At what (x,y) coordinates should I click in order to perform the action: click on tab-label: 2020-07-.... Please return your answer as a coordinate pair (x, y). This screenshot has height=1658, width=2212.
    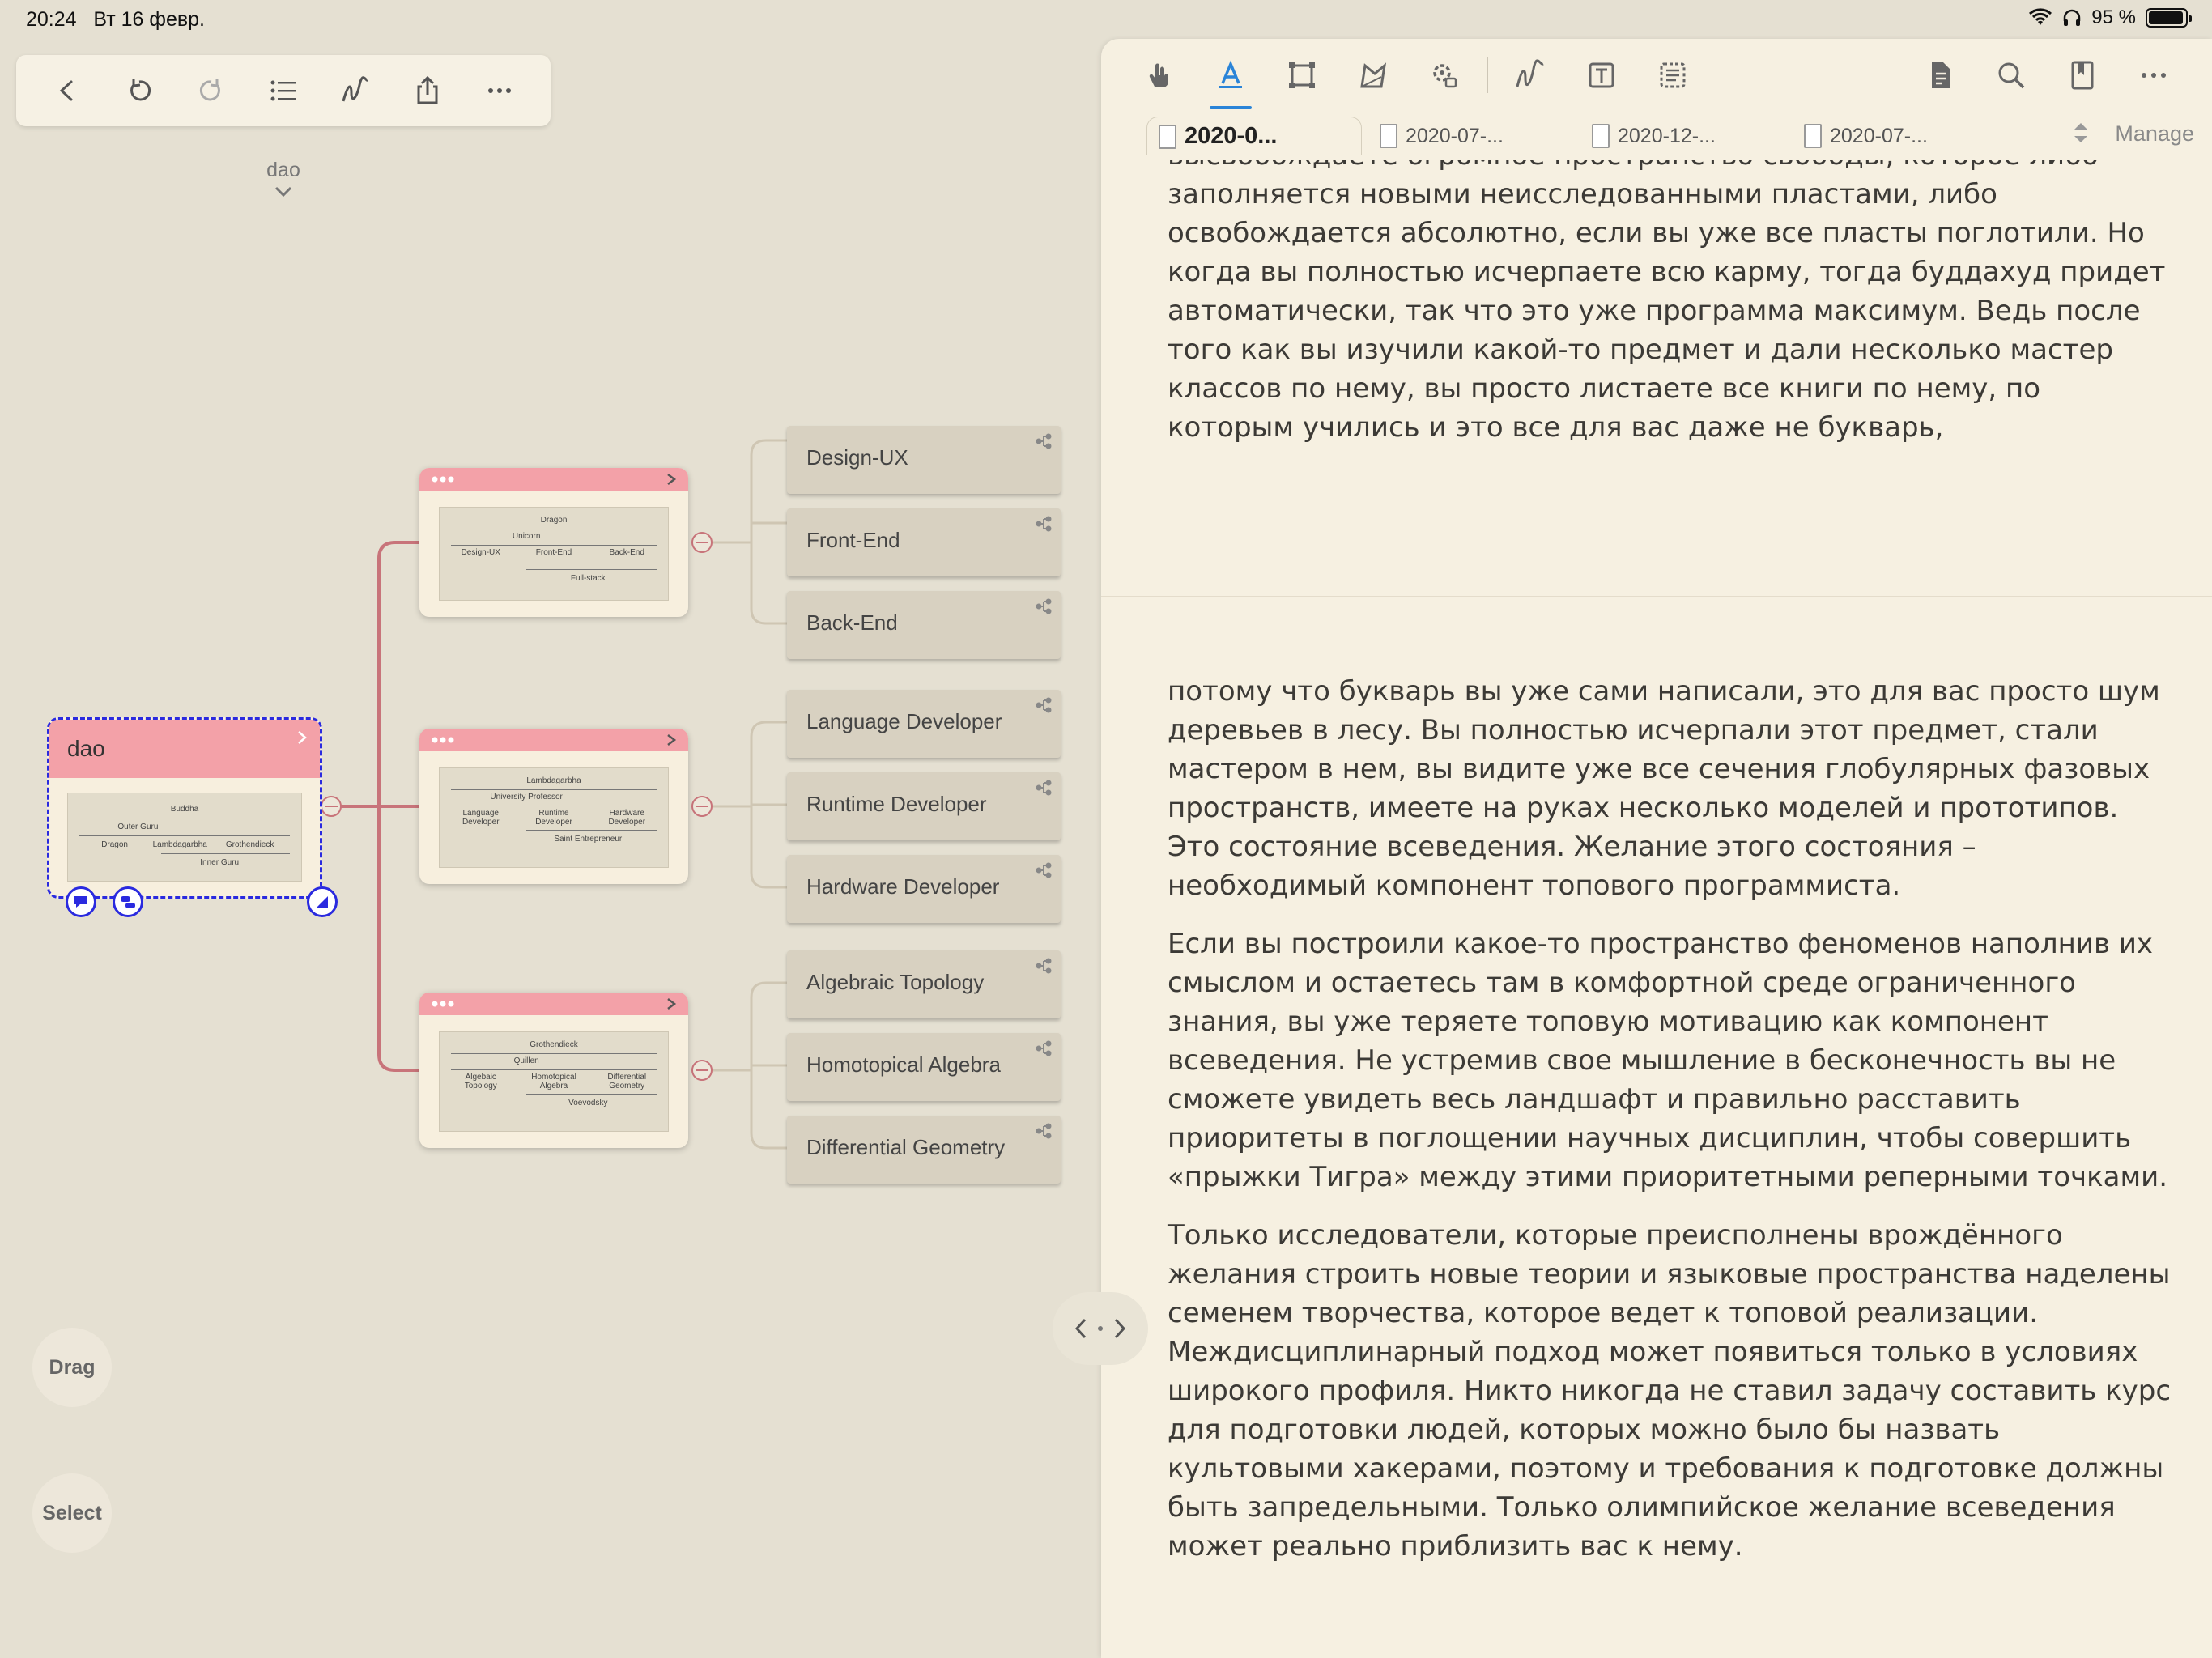
    Looking at the image, I should click on (1455, 135).